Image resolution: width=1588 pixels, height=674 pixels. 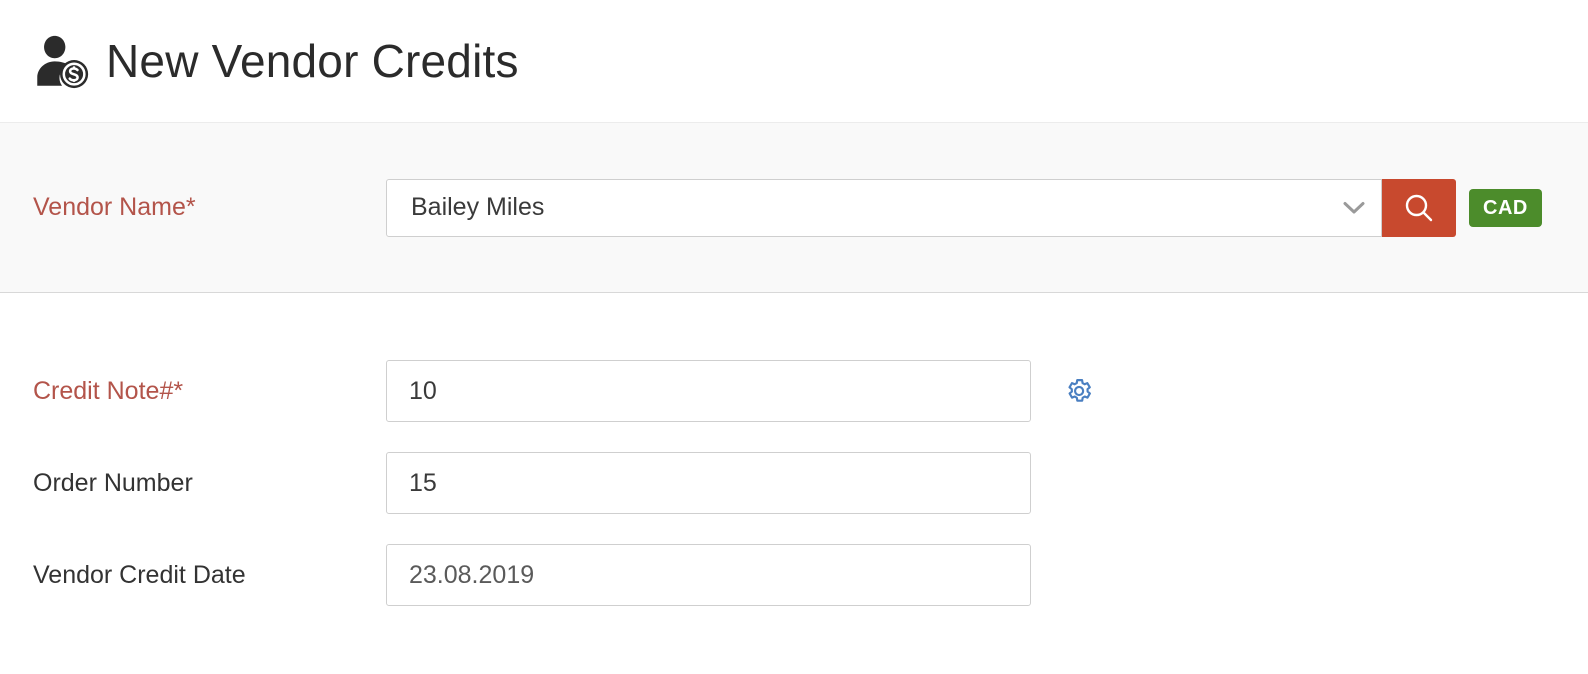 What do you see at coordinates (61, 61) in the screenshot?
I see `vendor-credit-person-dollar-icon` at bounding box center [61, 61].